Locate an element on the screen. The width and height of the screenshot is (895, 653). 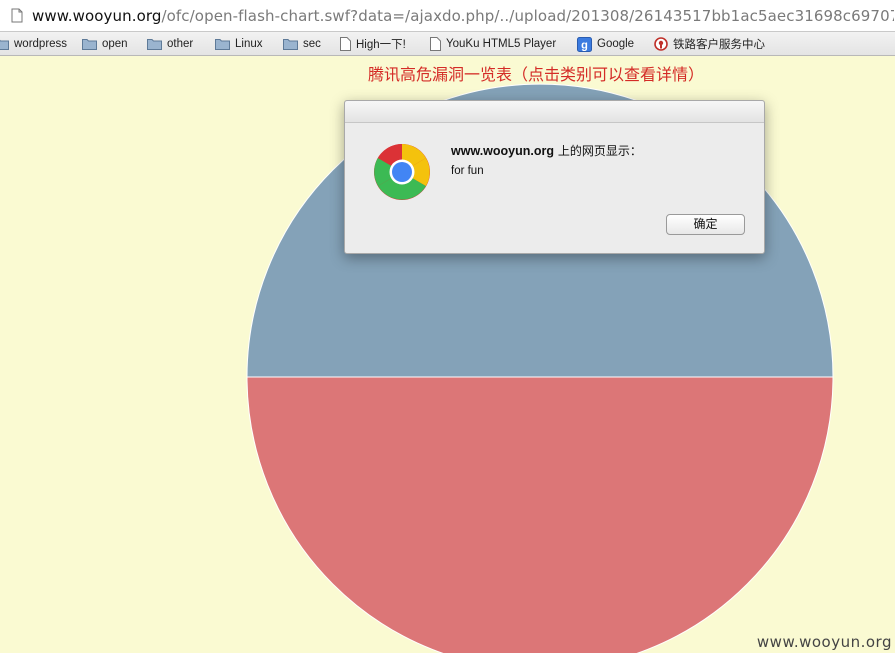
google-icon: g is located at coordinates (584, 44).